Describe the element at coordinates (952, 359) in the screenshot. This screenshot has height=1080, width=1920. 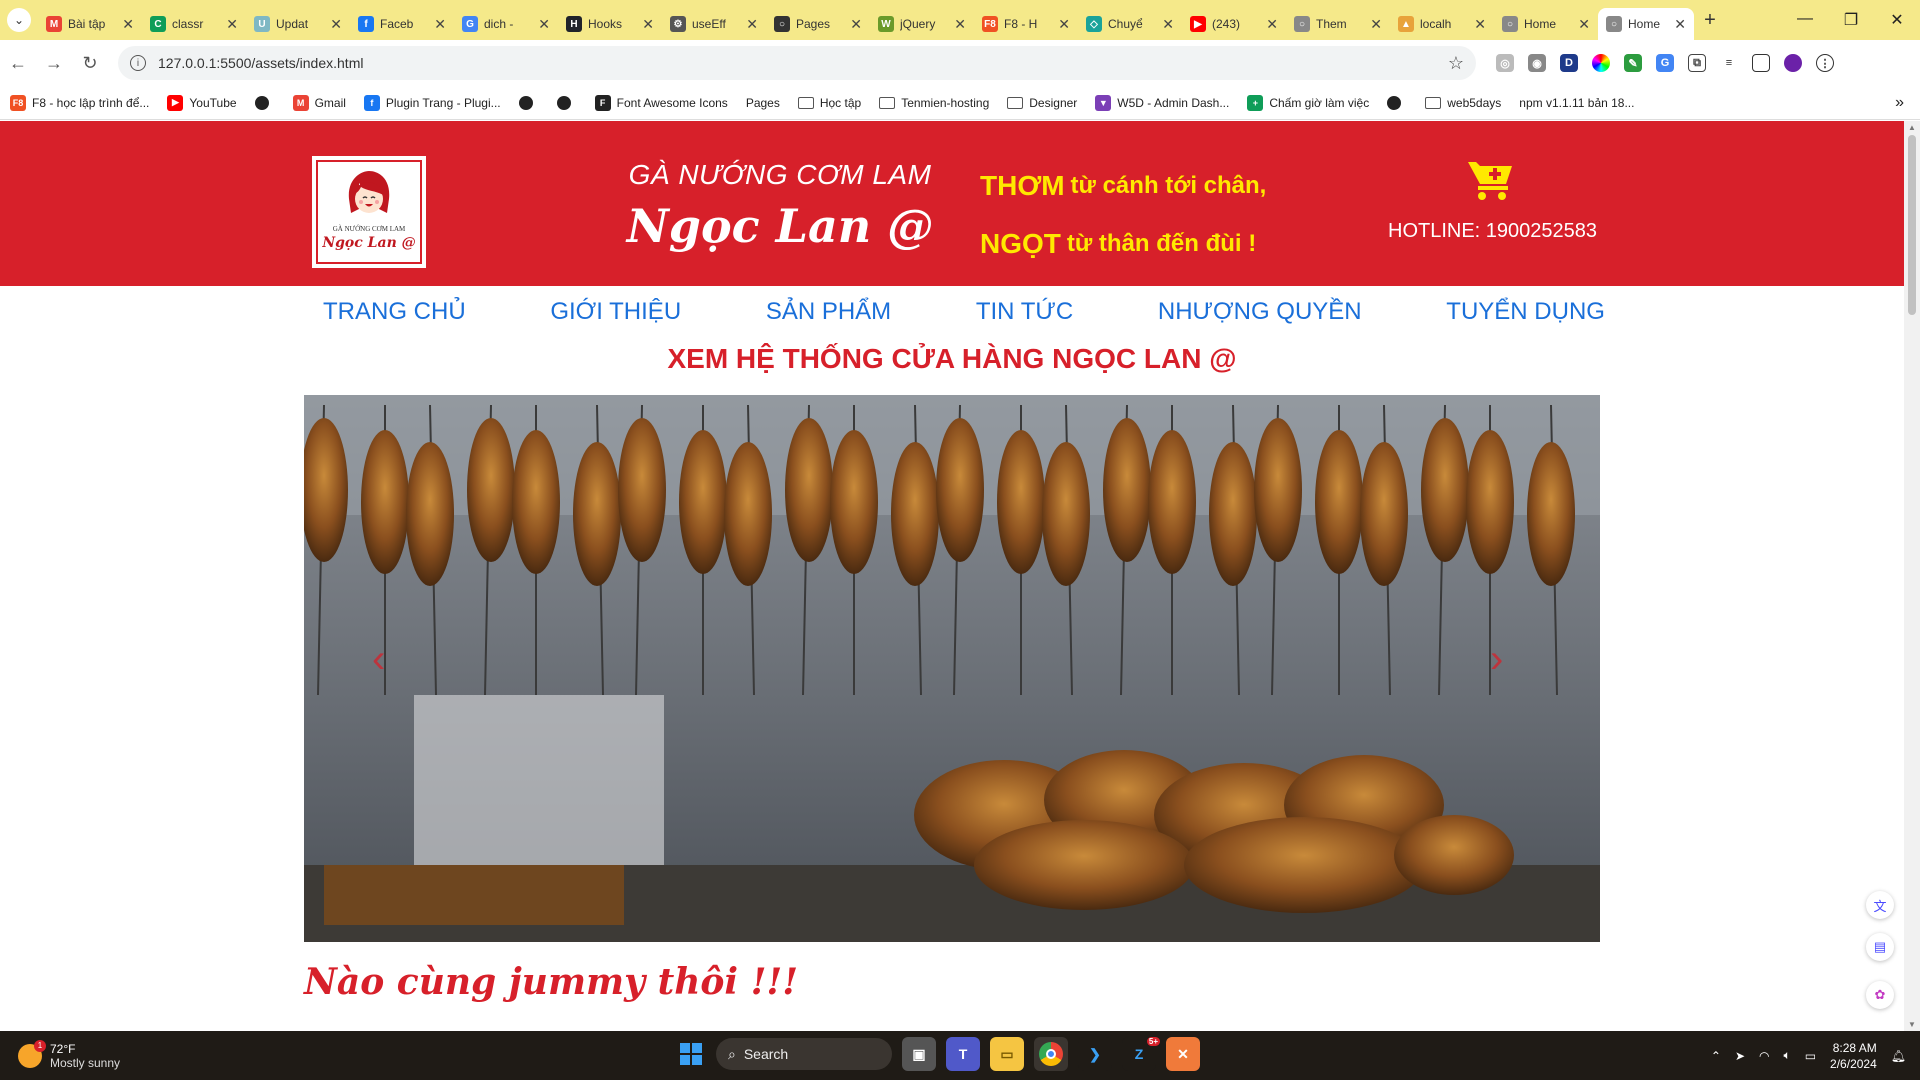
I see `store-system-link: XEM HỆ THỐNG CỬA HÀNG NGỌC LAN @` at that location.